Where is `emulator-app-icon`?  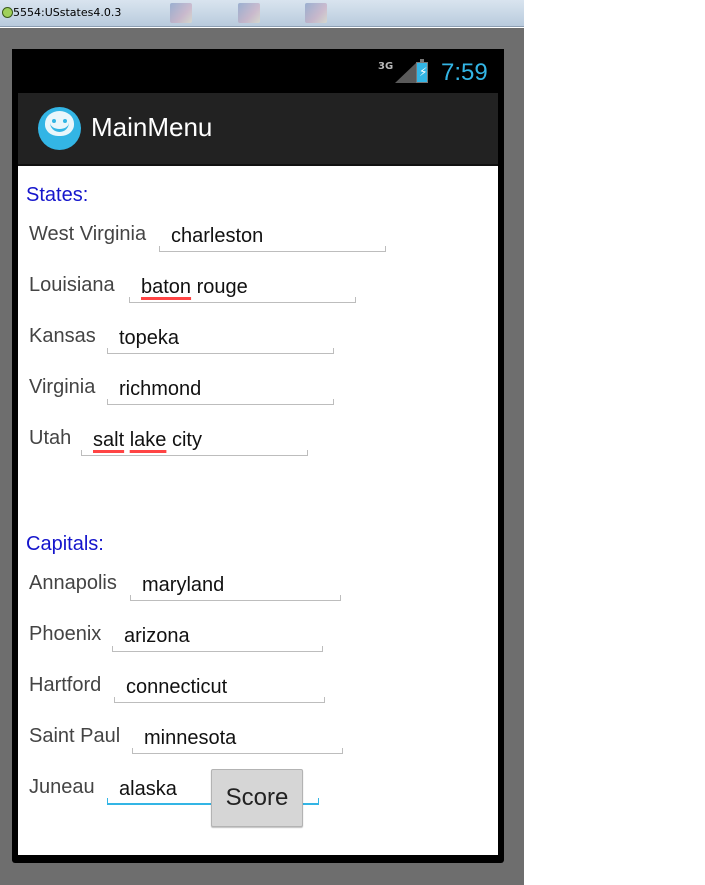
emulator-app-icon is located at coordinates (7, 12).